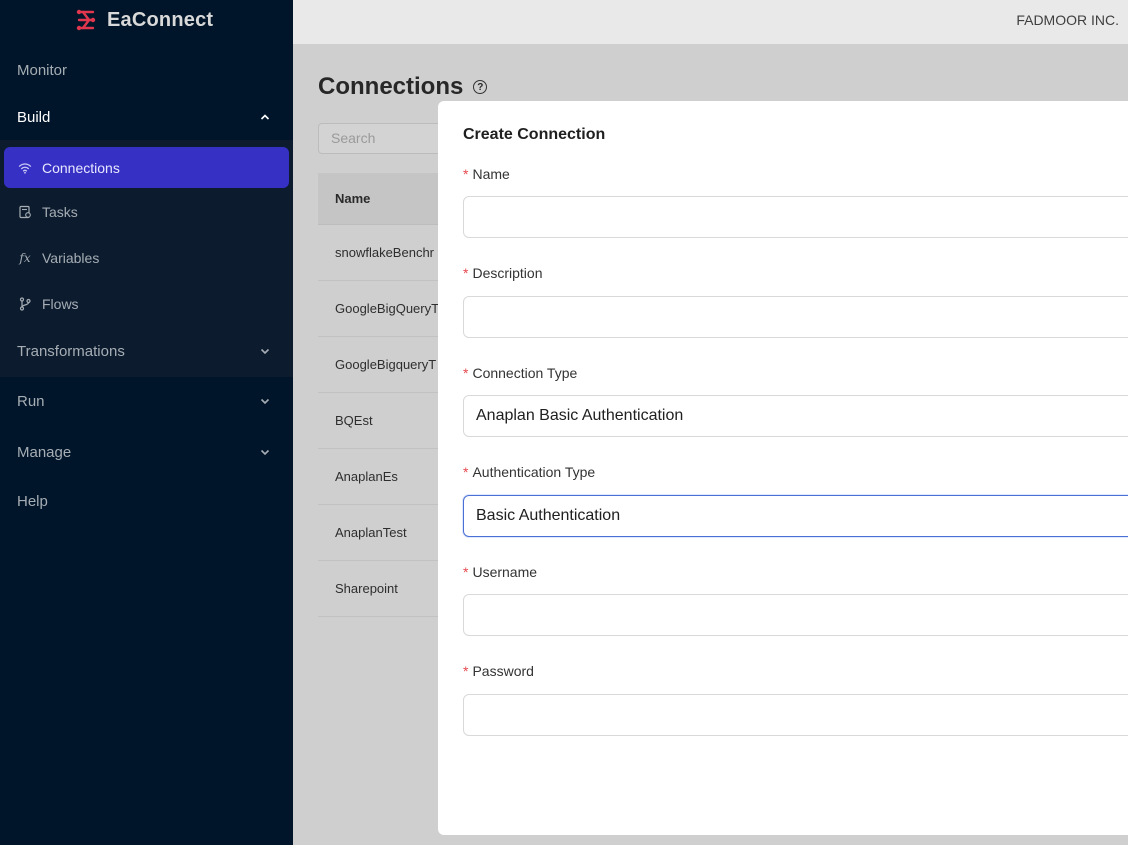  Describe the element at coordinates (480, 87) in the screenshot. I see `help-circle-icon: ?` at that location.